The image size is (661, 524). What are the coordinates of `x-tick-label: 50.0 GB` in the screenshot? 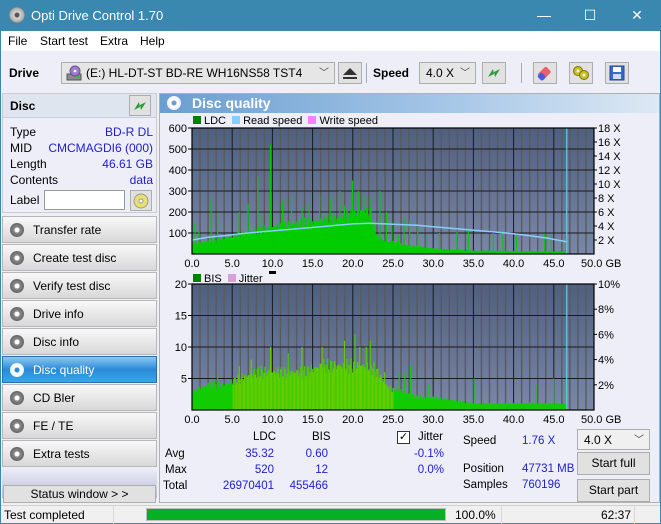 It's located at (601, 264).